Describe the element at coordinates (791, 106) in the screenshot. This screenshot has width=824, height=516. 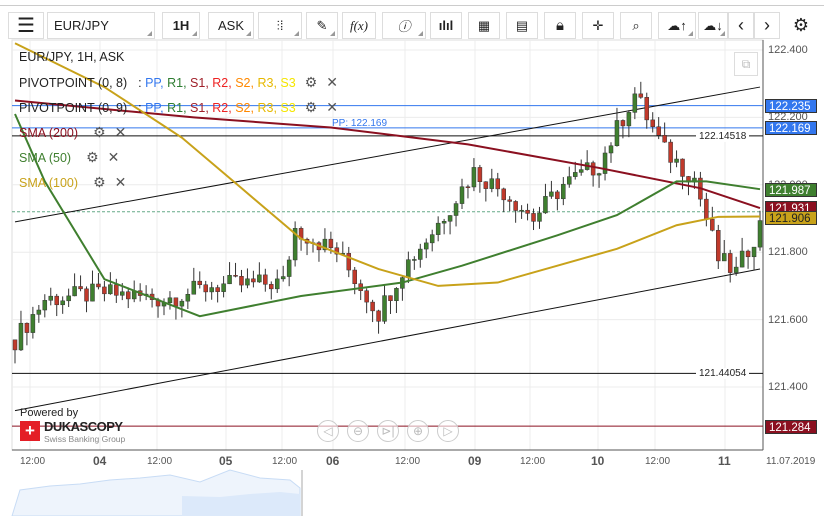
I see `r1-price-tag: 122.235` at that location.